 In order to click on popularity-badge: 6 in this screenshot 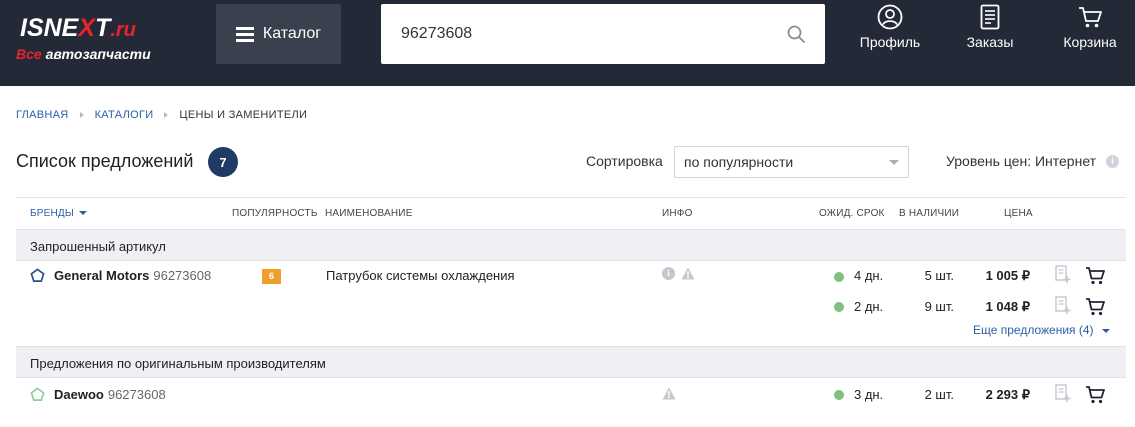, I will do `click(271, 276)`.